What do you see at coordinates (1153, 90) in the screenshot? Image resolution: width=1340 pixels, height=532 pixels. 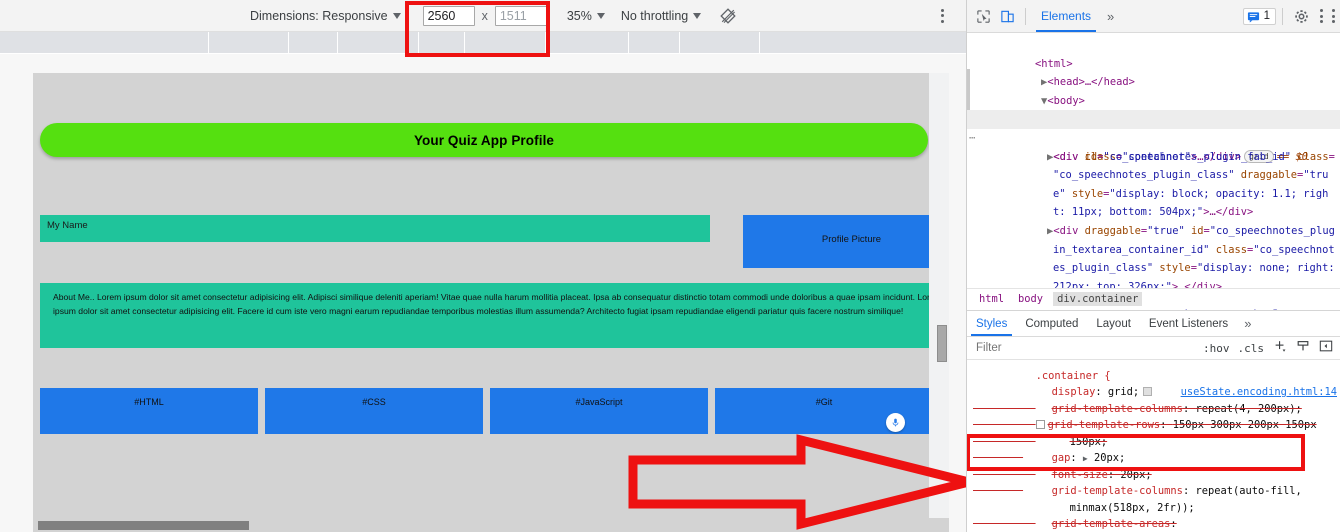 I see `dom-node-body: ▼<body>` at bounding box center [1153, 90].